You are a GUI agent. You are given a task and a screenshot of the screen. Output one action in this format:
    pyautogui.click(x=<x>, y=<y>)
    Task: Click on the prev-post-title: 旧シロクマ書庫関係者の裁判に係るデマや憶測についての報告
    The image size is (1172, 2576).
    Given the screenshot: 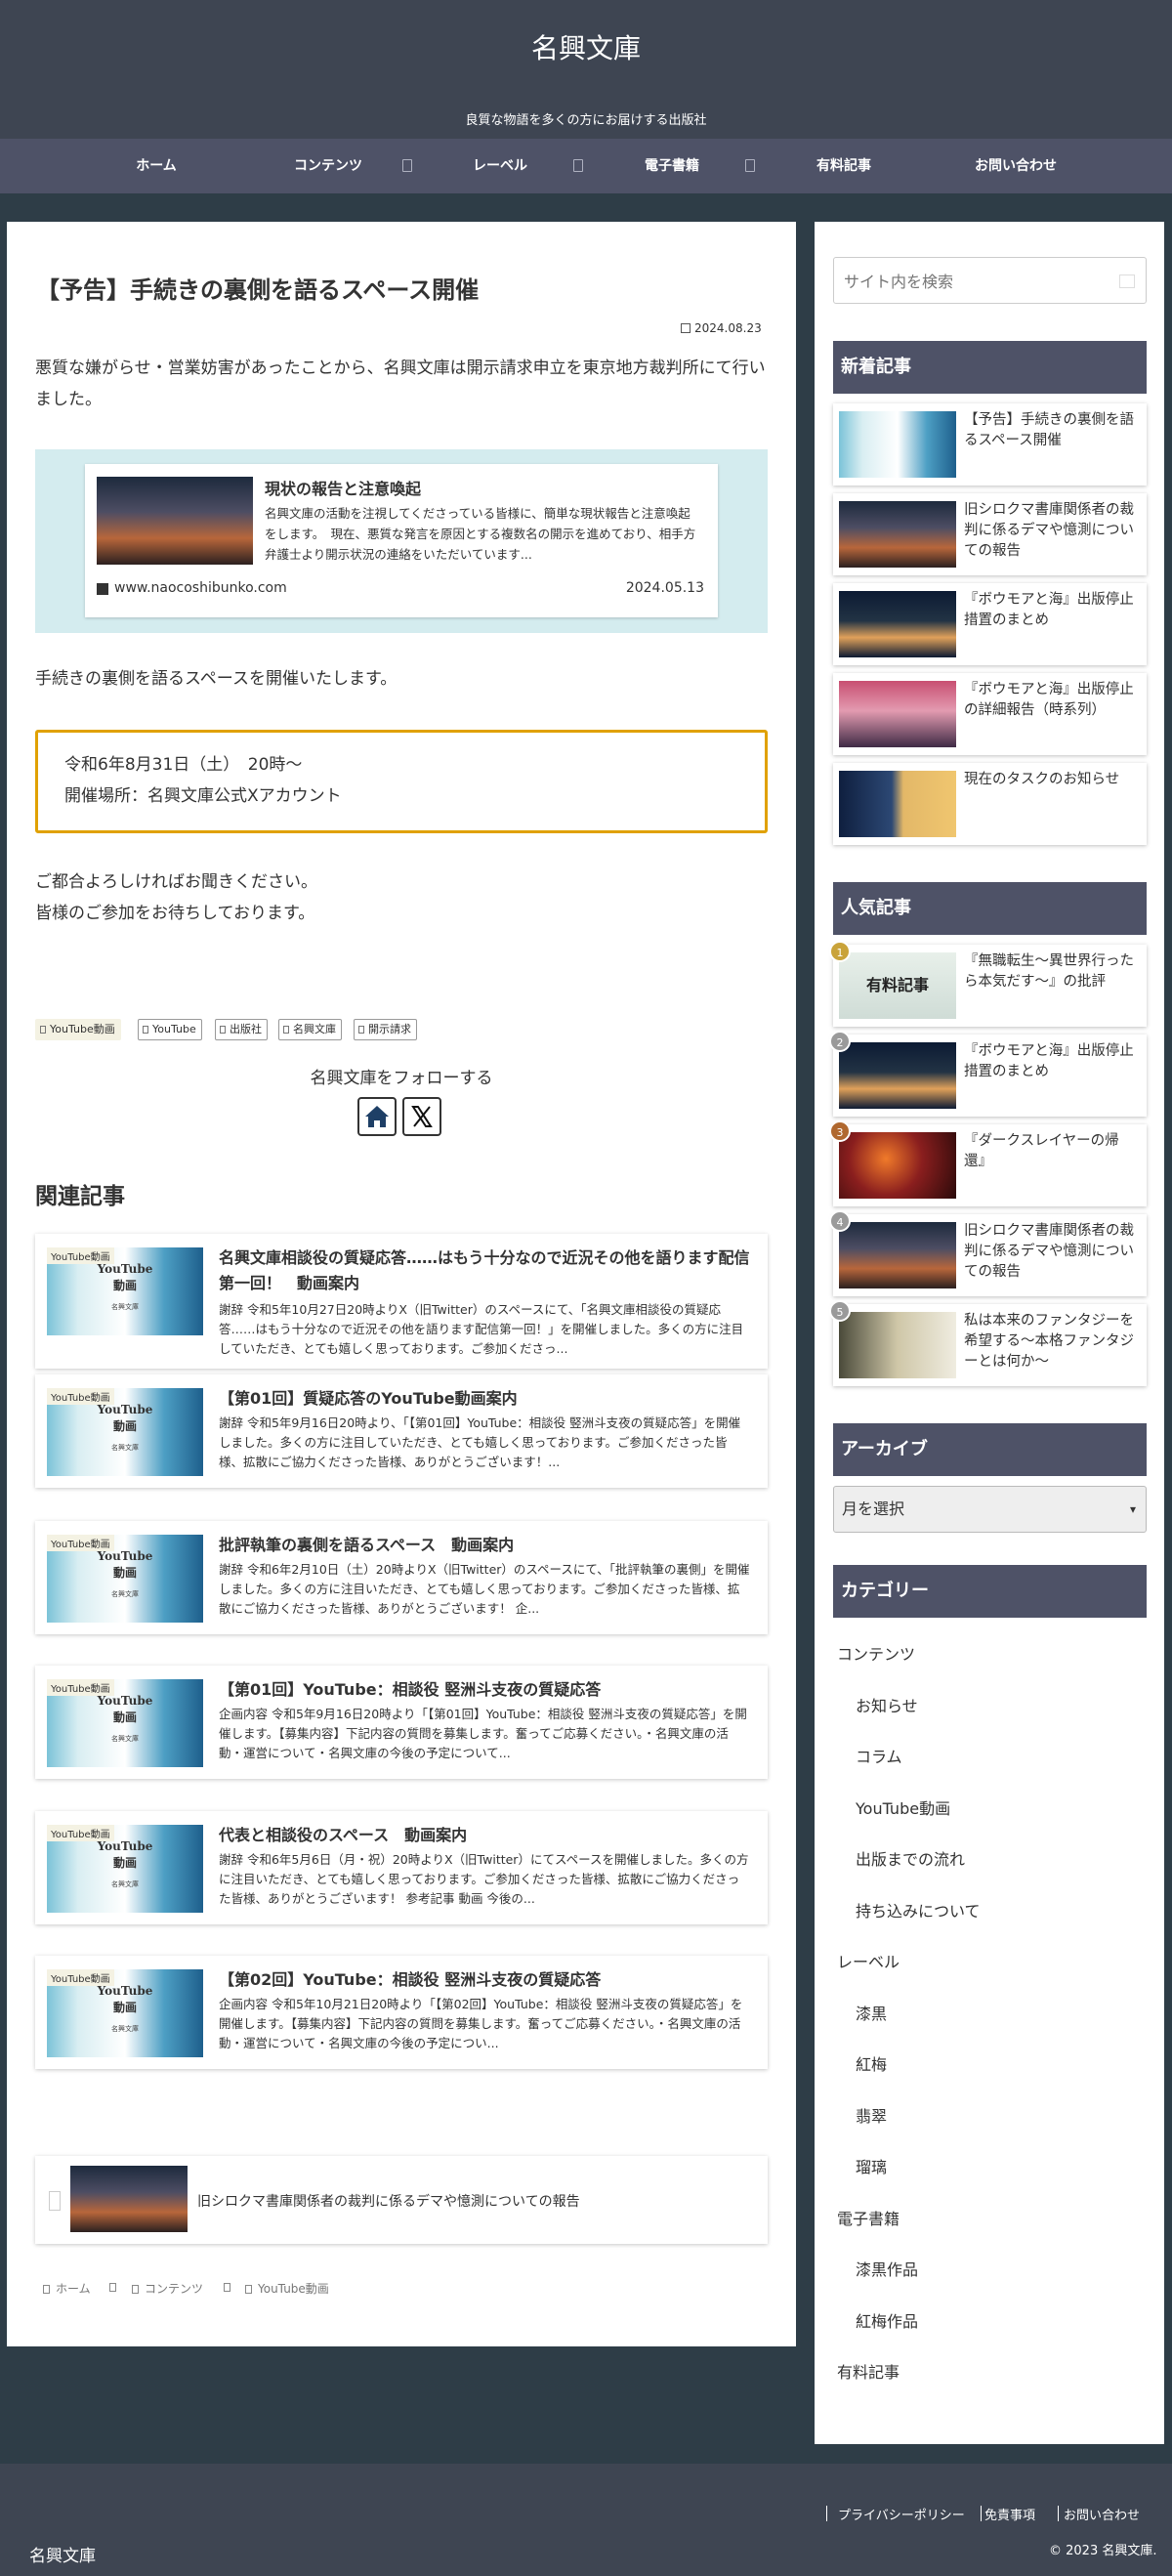 What is the action you would take?
    pyautogui.click(x=388, y=2201)
    